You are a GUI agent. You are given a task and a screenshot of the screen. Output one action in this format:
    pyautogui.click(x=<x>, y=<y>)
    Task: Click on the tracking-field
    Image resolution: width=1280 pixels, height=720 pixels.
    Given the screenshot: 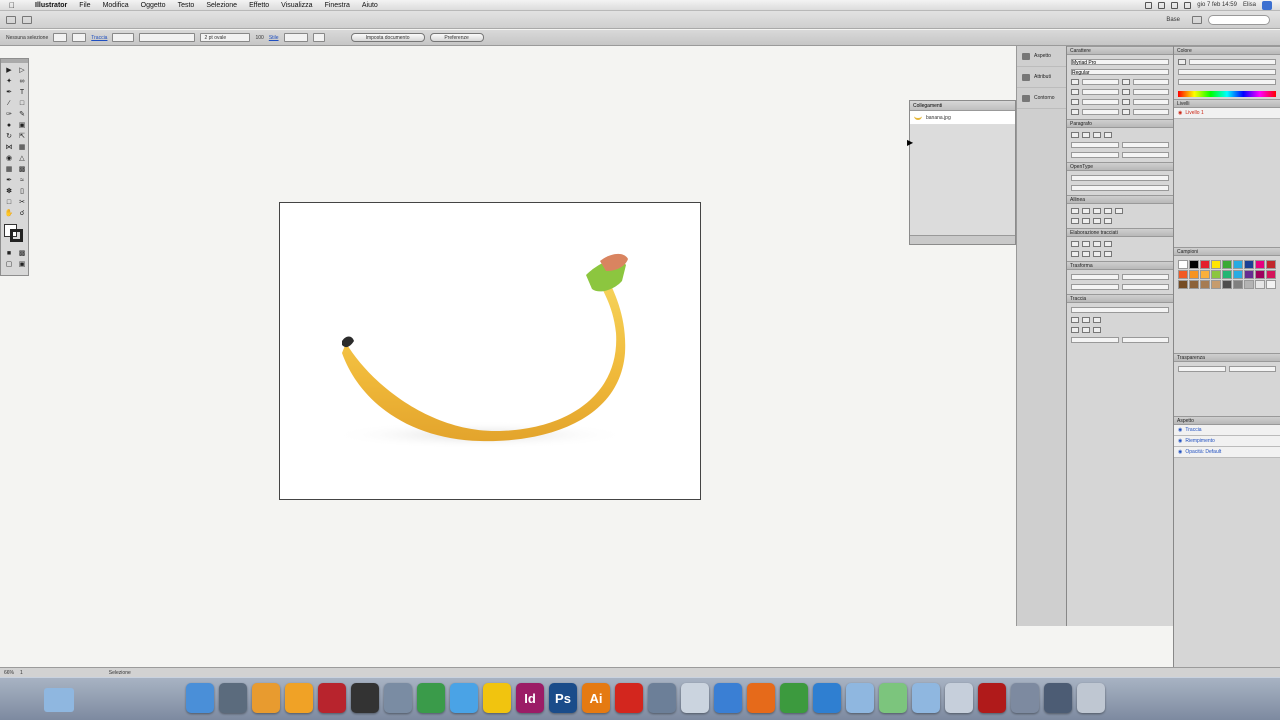 What is the action you would take?
    pyautogui.click(x=1150, y=92)
    